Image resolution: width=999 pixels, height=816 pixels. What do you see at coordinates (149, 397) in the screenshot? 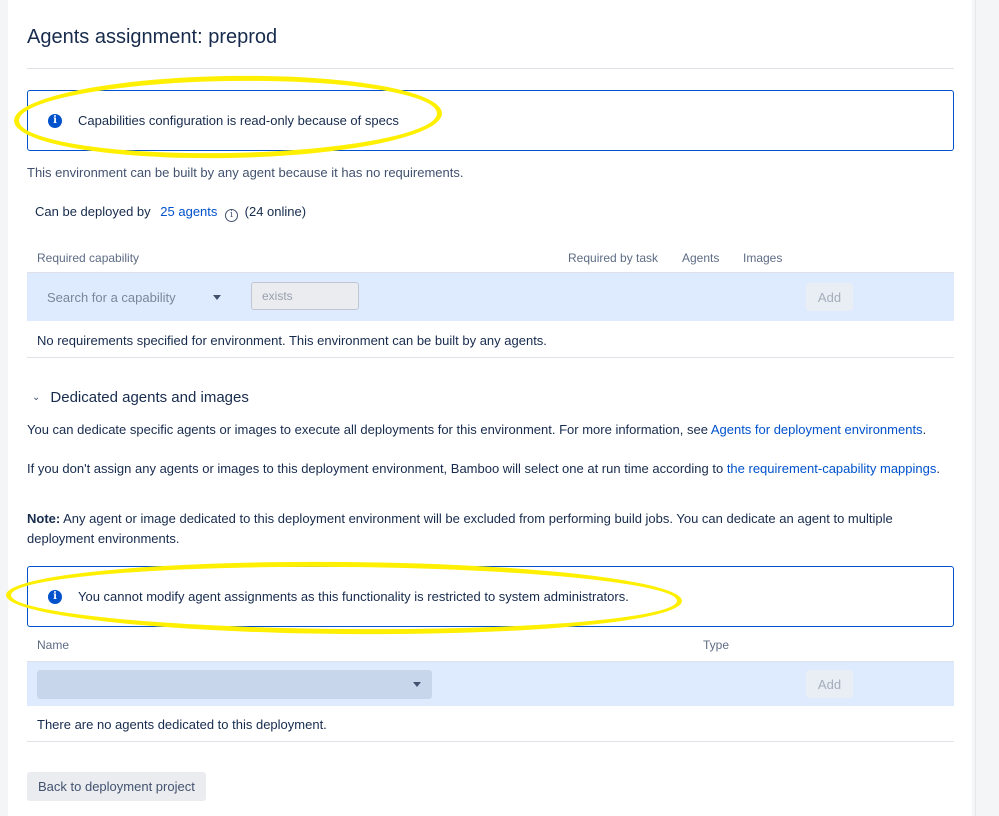
I see `dedicated-heading: Dedicated agents and images` at bounding box center [149, 397].